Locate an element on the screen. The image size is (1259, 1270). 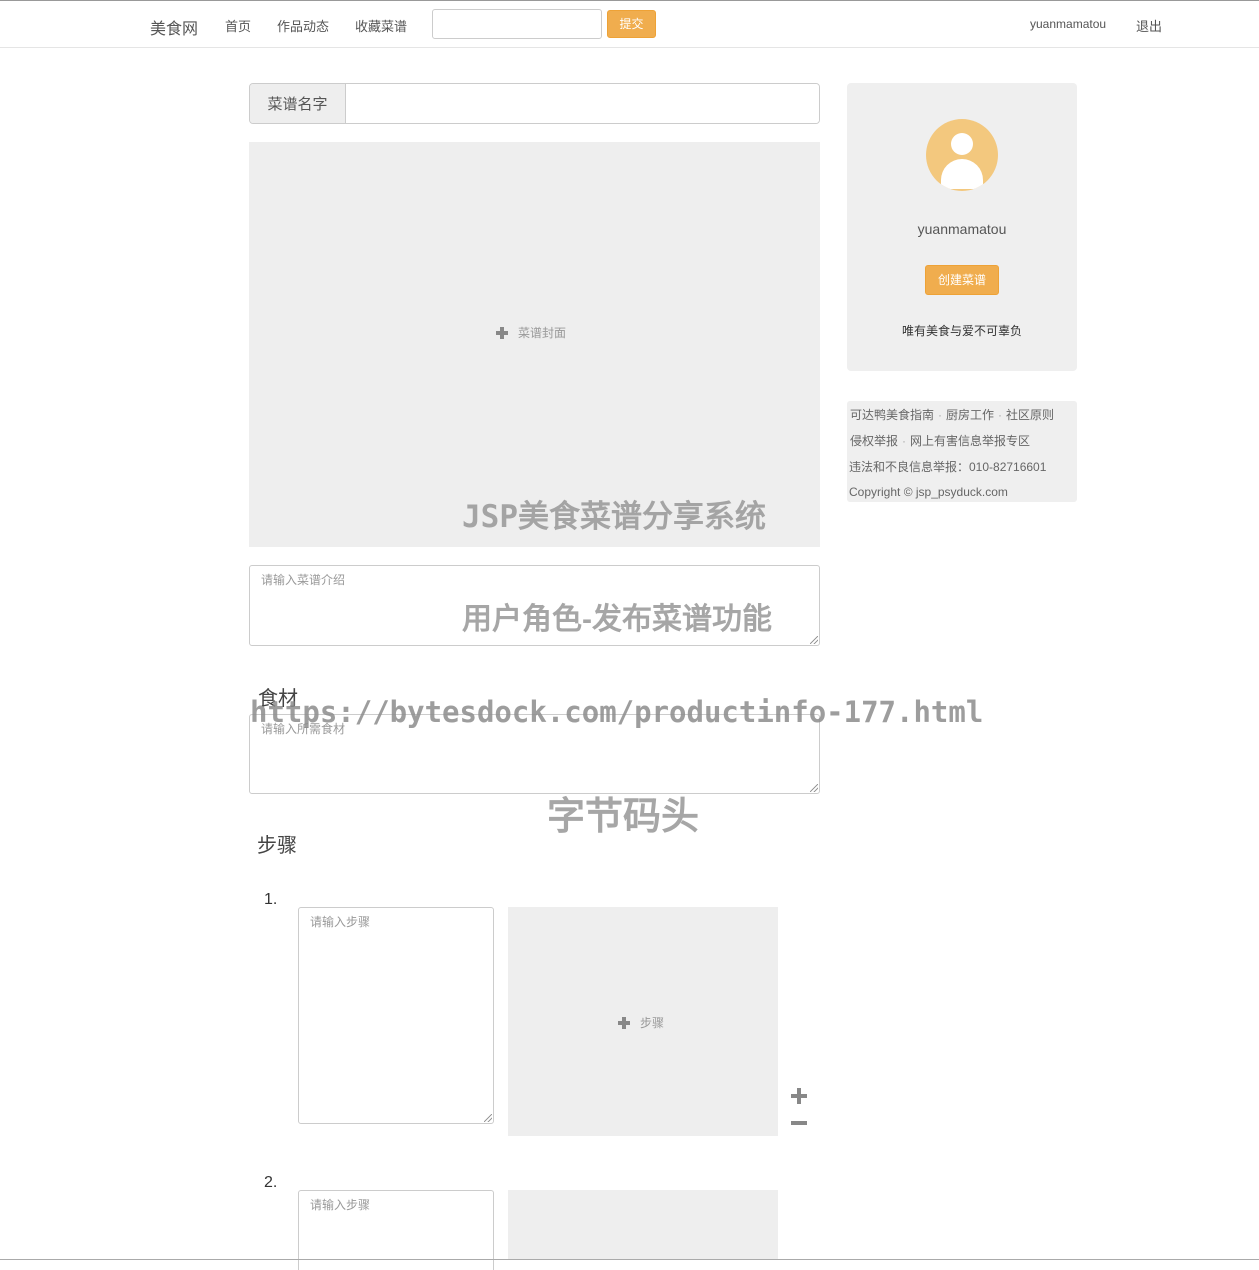
step-photo-text: 步骤 is located at coordinates (652, 1023).